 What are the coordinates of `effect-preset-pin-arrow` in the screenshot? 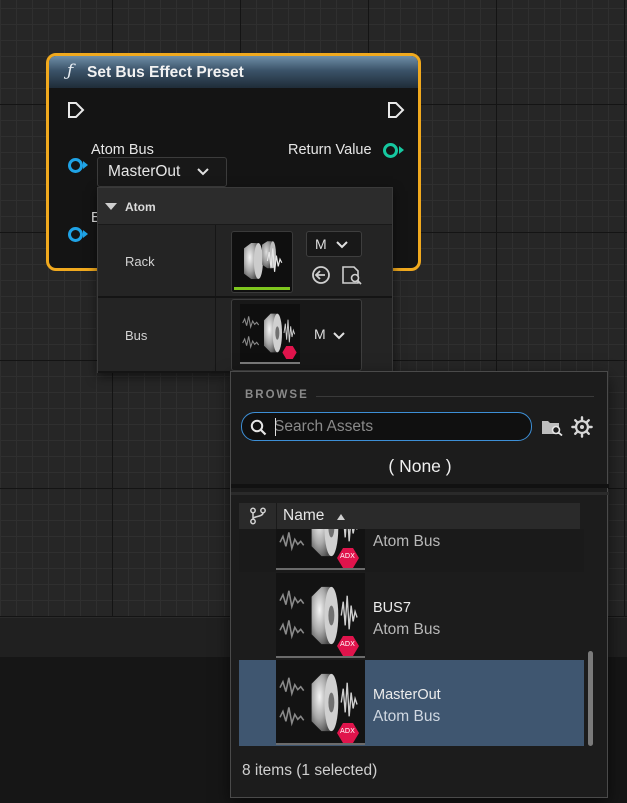 It's located at (85, 234).